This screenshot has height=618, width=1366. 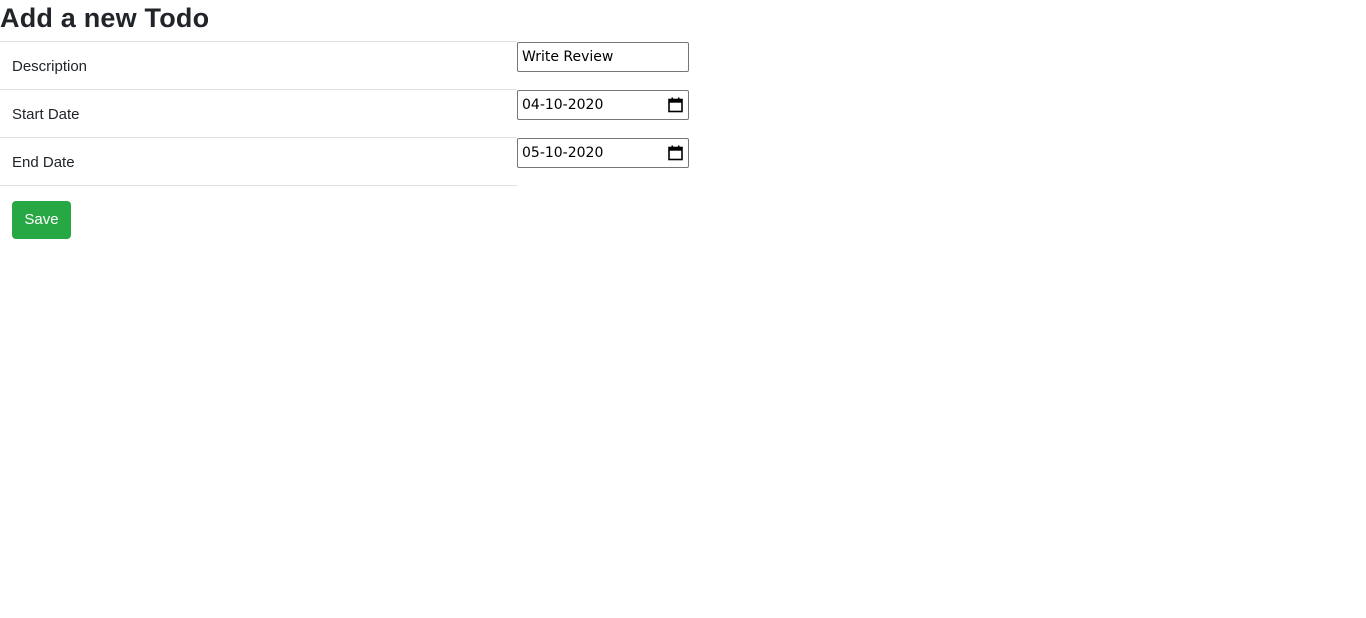 I want to click on start-date-label: Start Date, so click(x=46, y=114).